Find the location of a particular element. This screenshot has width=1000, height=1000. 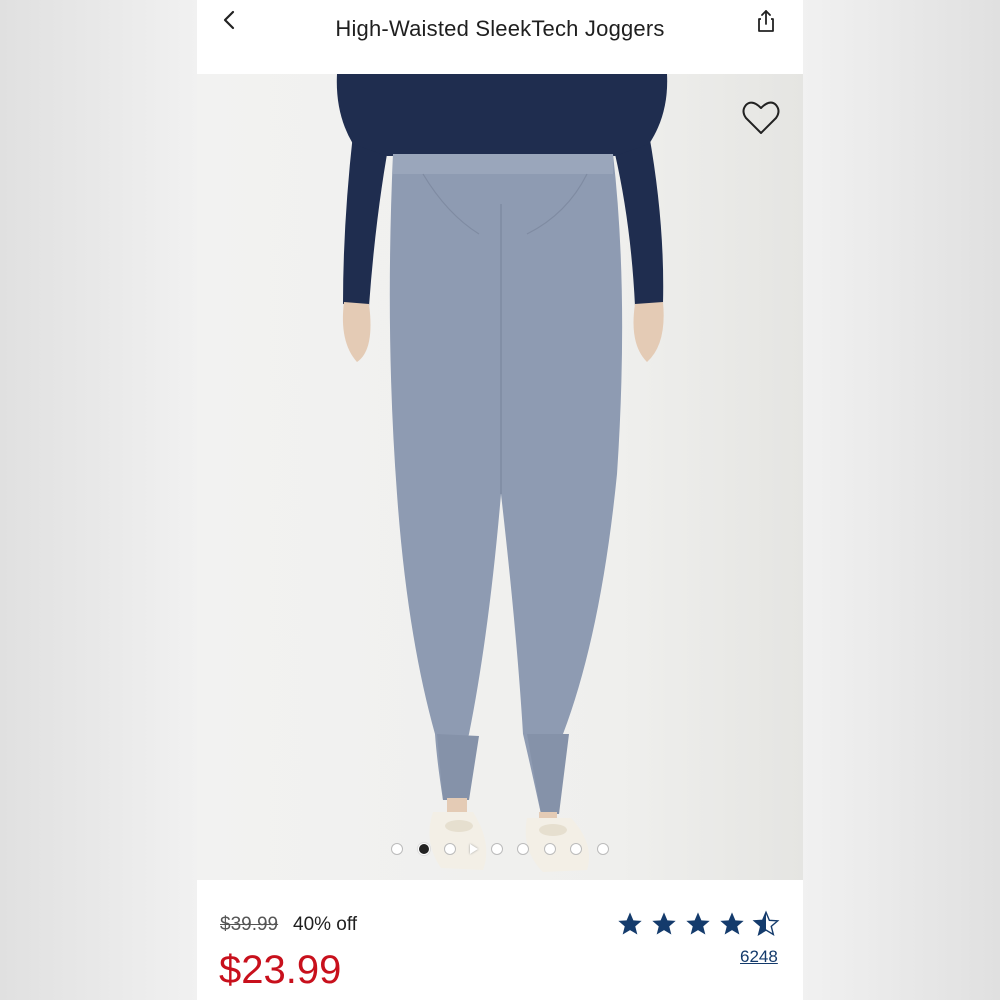

heart-icon is located at coordinates (761, 117).